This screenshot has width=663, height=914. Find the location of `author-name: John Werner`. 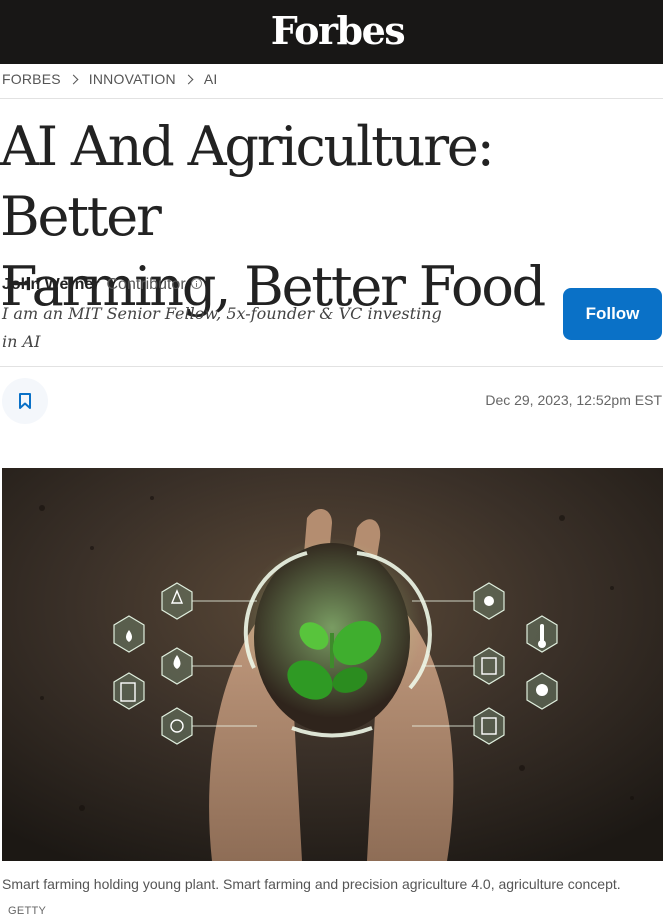

author-name: John Werner is located at coordinates (51, 285).